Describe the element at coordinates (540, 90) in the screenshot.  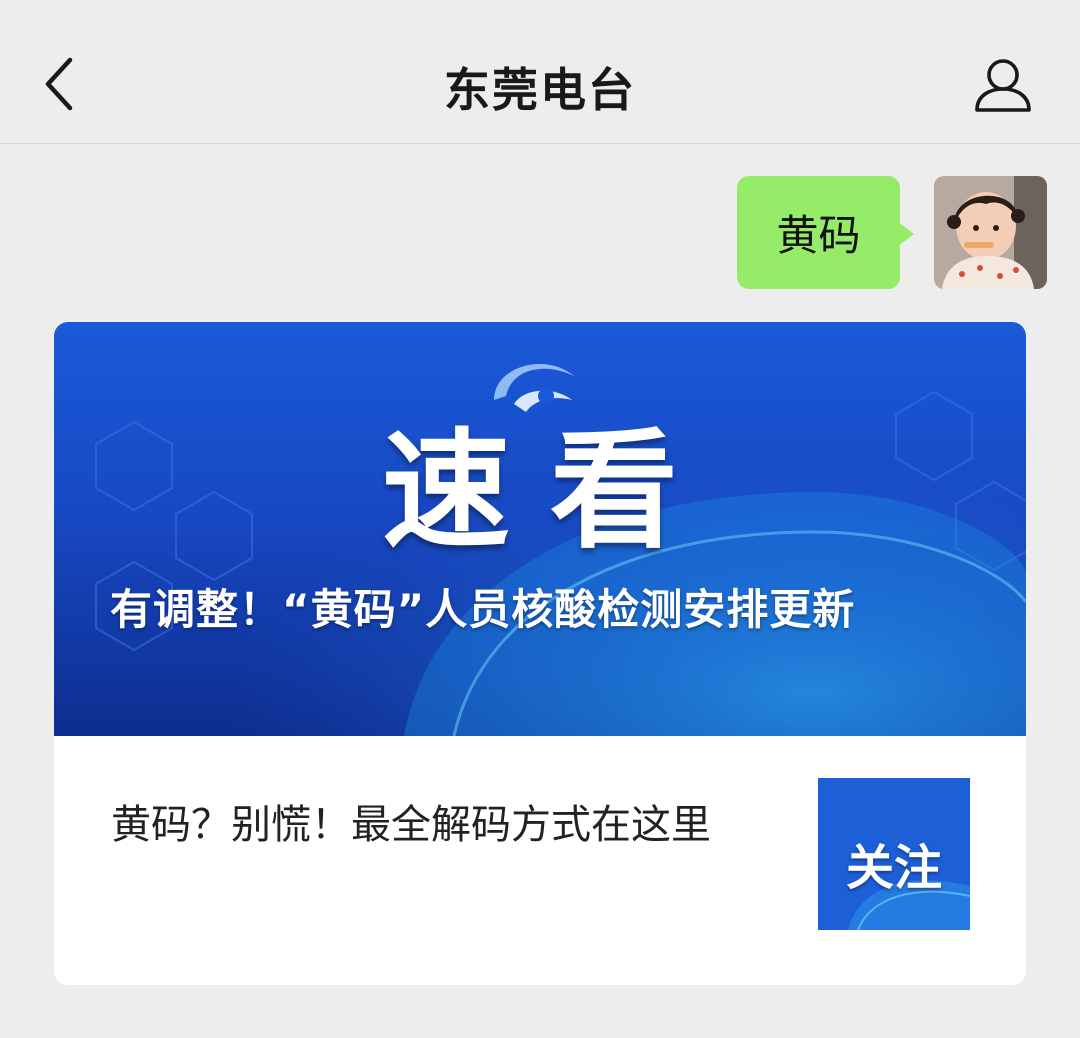
I see `page-title: 东莞电台` at that location.